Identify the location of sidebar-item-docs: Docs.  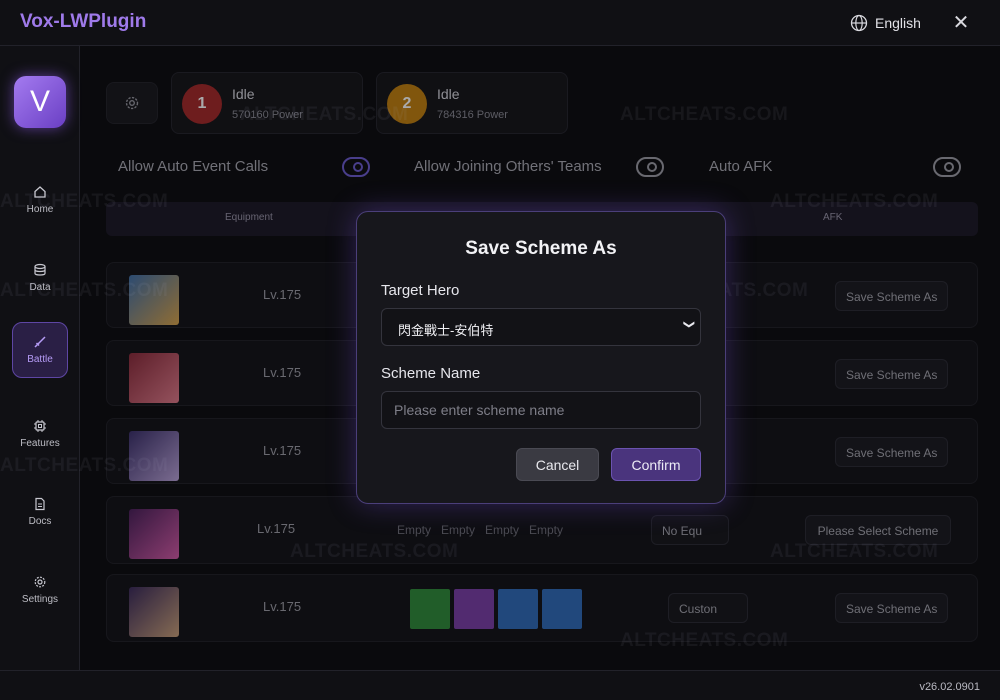
(40, 512).